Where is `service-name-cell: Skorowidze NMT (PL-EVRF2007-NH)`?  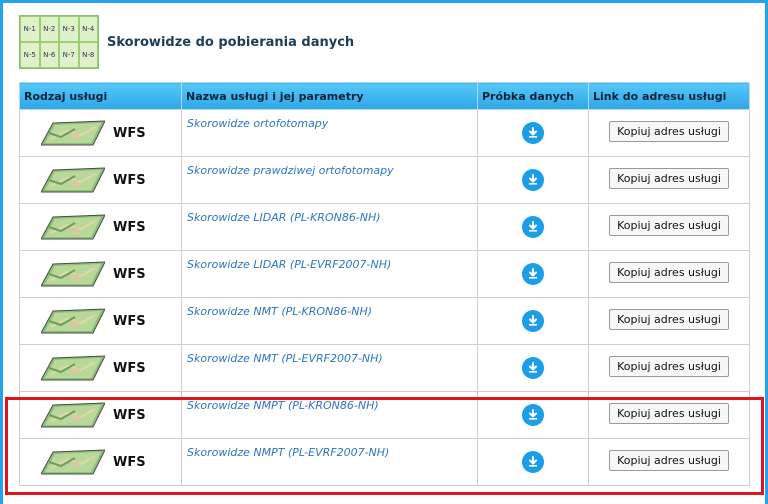 service-name-cell: Skorowidze NMT (PL-EVRF2007-NH) is located at coordinates (329, 368).